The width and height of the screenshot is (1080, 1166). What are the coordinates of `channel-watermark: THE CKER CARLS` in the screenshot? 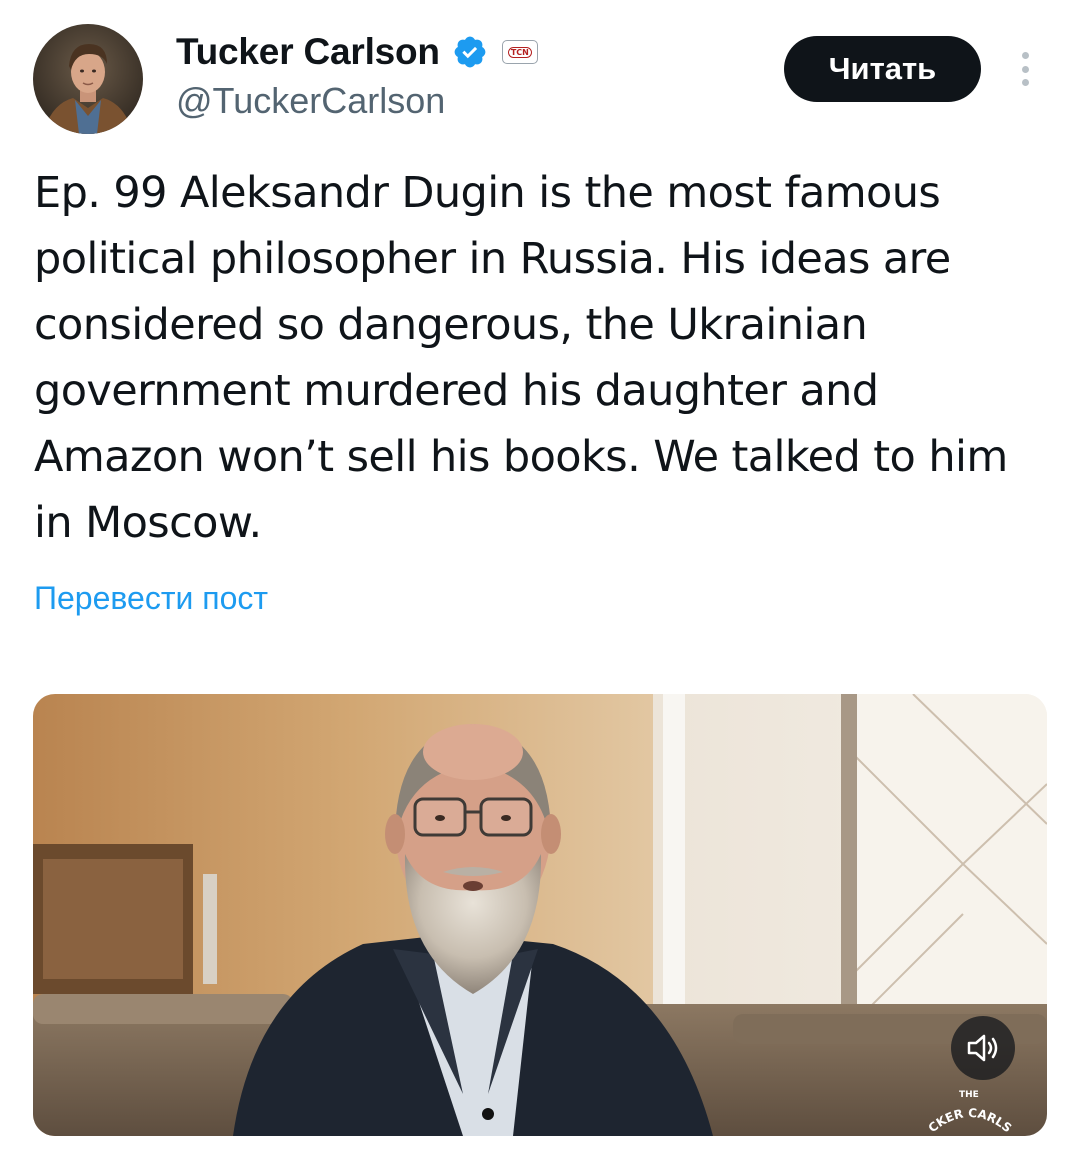 It's located at (970, 1112).